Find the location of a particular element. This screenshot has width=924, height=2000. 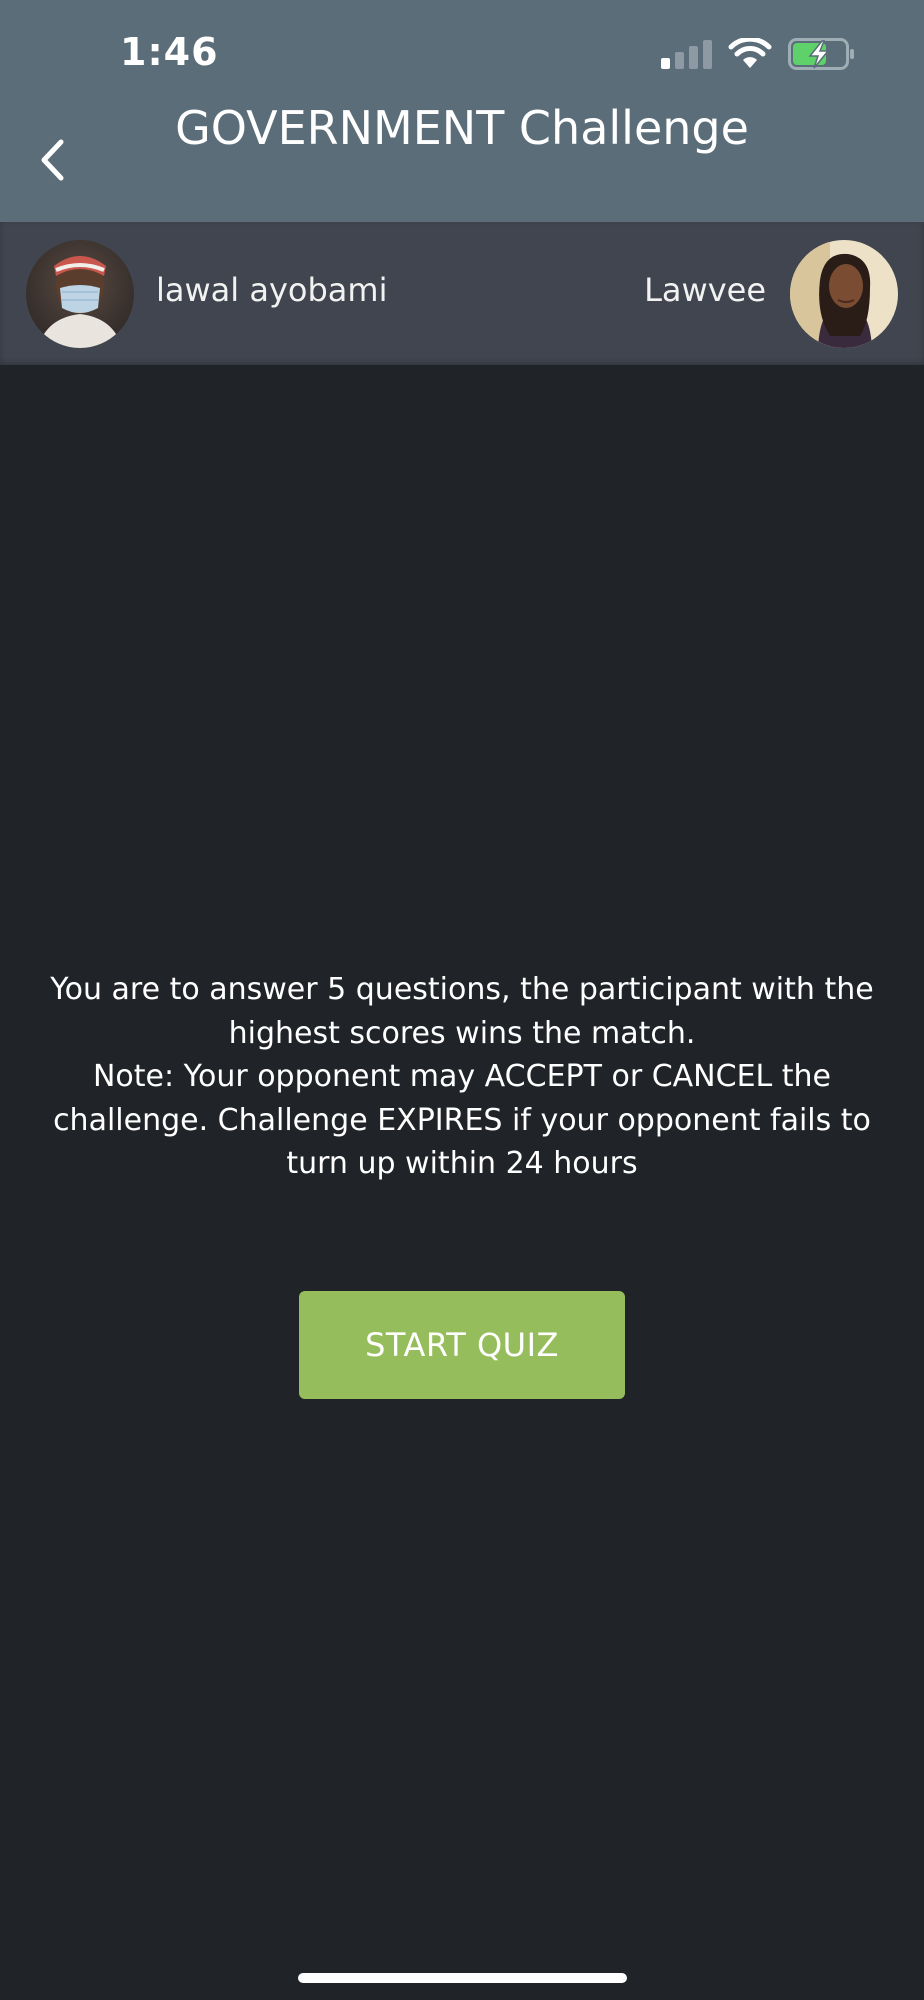

players-bar: lawal ayobami Lawvee is located at coordinates (462, 293).